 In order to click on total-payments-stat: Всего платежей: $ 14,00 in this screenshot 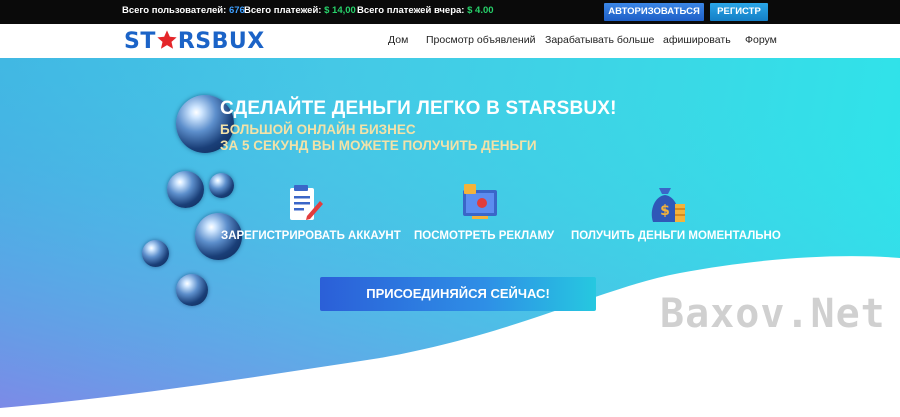, I will do `click(300, 10)`.